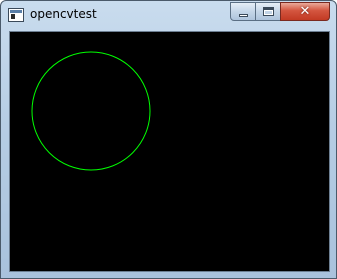 This screenshot has width=337, height=279. What do you see at coordinates (16, 15) in the screenshot?
I see `window-app-icon` at bounding box center [16, 15].